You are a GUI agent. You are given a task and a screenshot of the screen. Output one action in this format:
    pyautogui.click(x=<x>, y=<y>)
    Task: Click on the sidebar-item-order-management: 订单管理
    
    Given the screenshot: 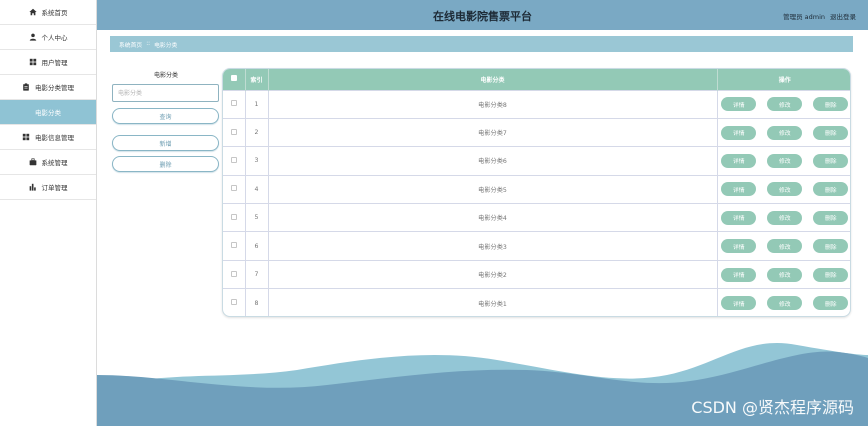 What is the action you would take?
    pyautogui.click(x=48, y=187)
    